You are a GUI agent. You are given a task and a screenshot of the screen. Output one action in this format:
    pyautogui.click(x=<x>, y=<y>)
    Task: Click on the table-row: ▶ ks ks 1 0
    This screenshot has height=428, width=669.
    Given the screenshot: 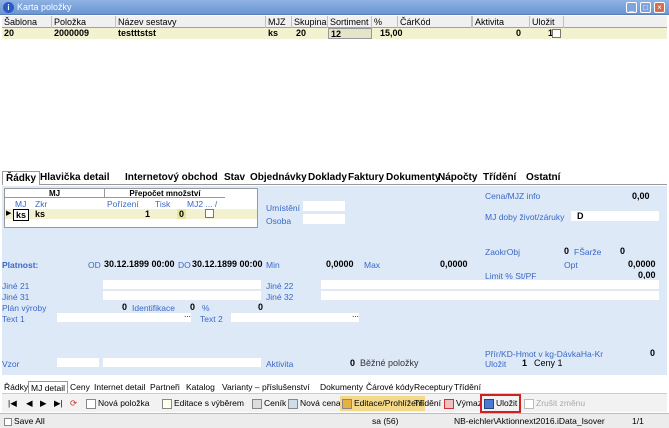 What is the action you would take?
    pyautogui.click(x=131, y=215)
    